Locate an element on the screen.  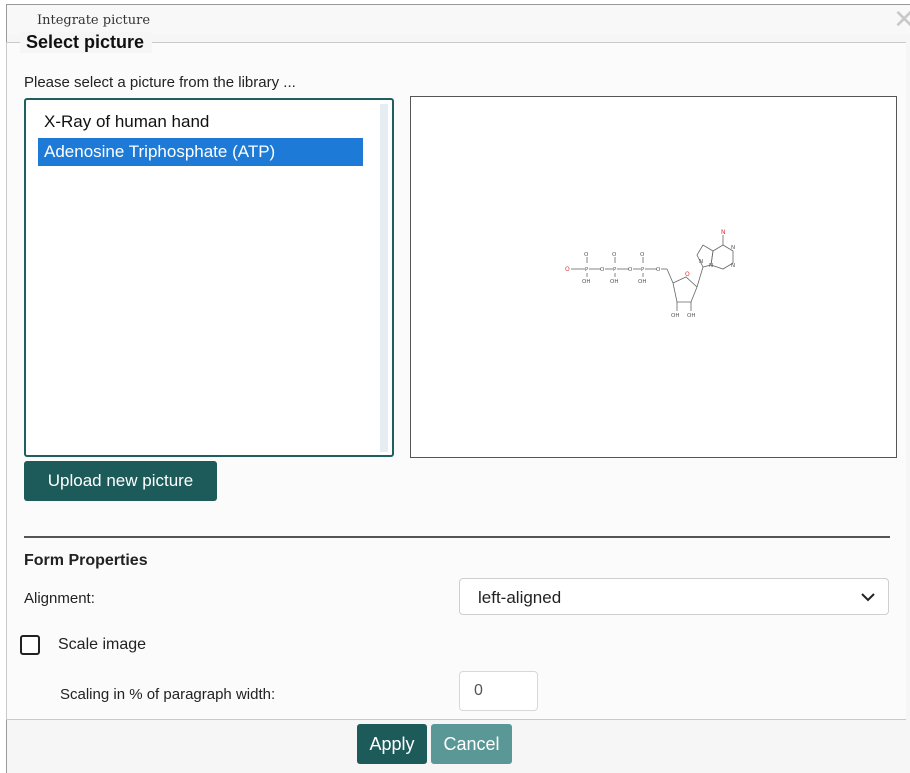
dialog-title: Integrate picture is located at coordinates (94, 20).